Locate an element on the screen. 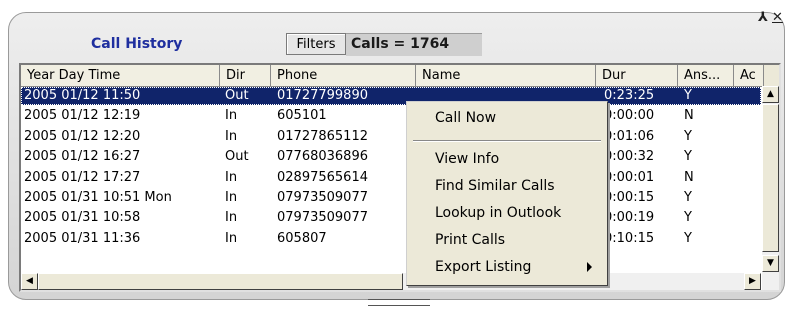  column-header-name: Name is located at coordinates (506, 76).